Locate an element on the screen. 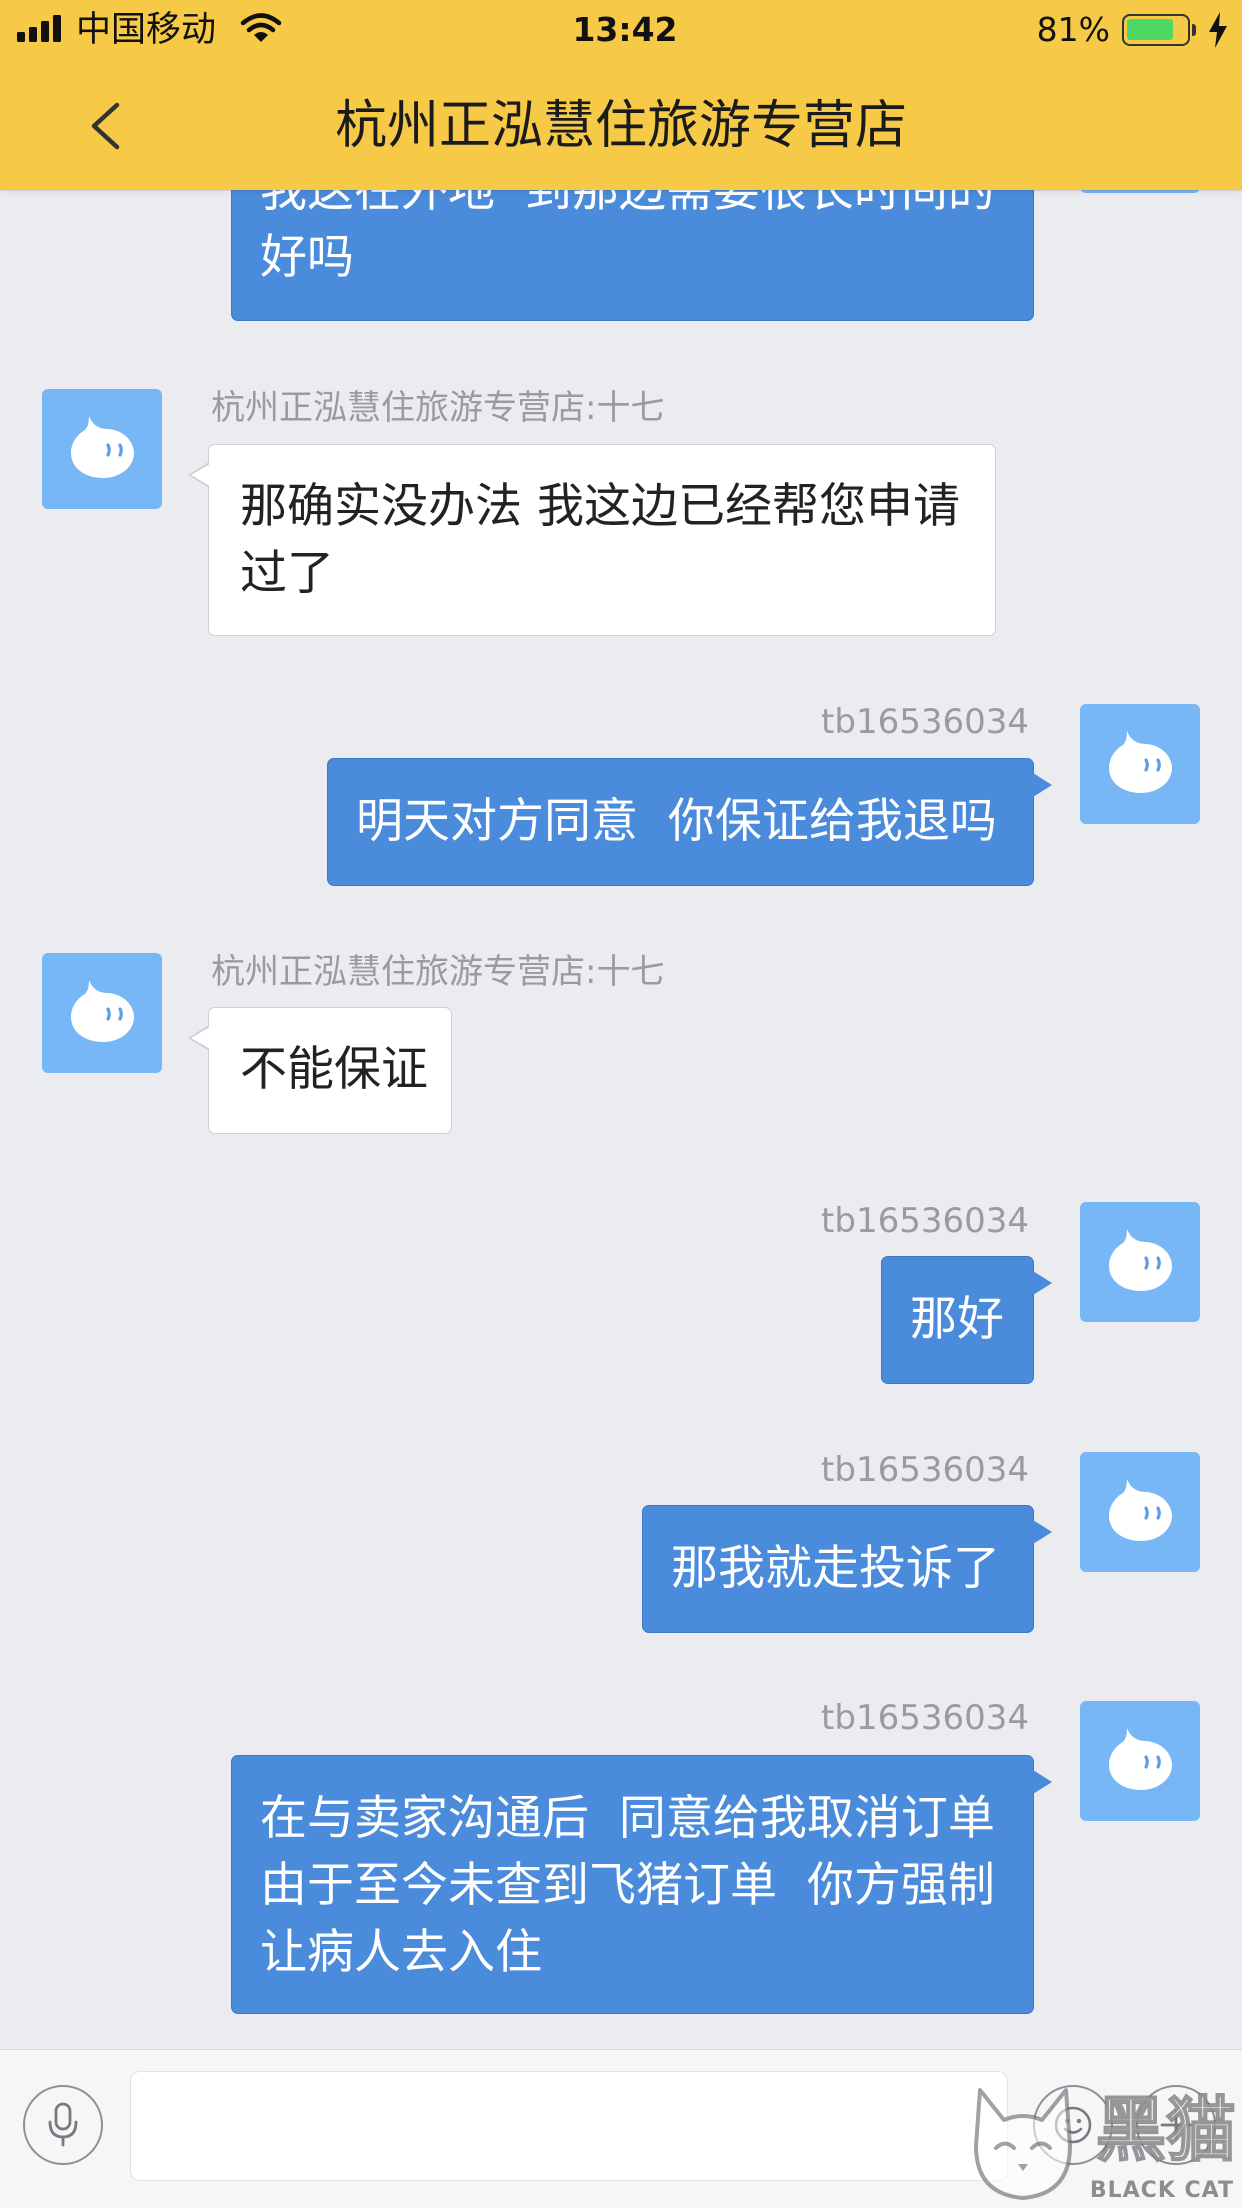 The image size is (1242, 2208). battery-fill is located at coordinates (1150, 29).